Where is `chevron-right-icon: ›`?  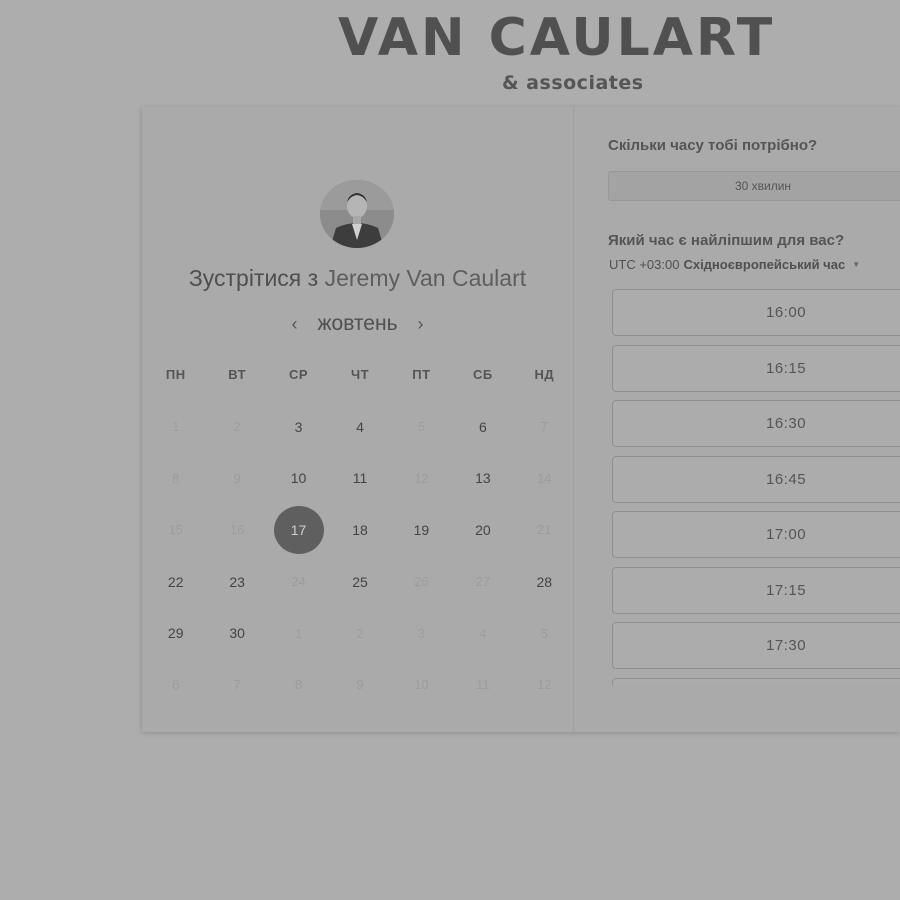 chevron-right-icon: › is located at coordinates (421, 324).